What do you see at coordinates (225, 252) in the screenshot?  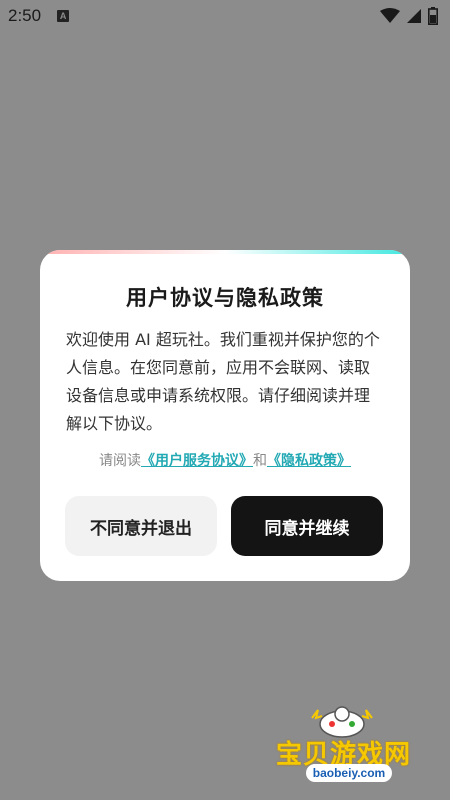 I see `dialog-accent-line` at bounding box center [225, 252].